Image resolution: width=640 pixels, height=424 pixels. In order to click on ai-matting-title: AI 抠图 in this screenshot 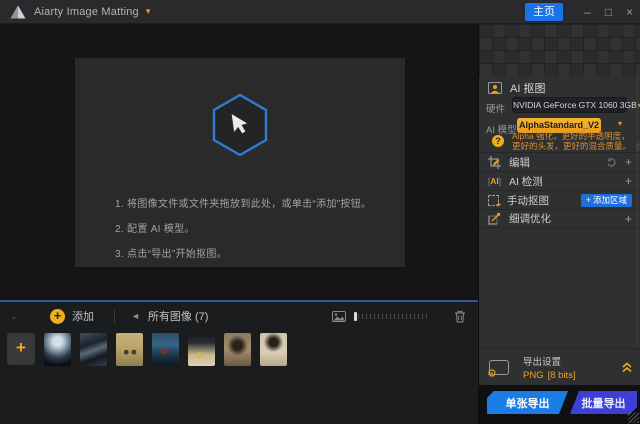, I will do `click(528, 89)`.